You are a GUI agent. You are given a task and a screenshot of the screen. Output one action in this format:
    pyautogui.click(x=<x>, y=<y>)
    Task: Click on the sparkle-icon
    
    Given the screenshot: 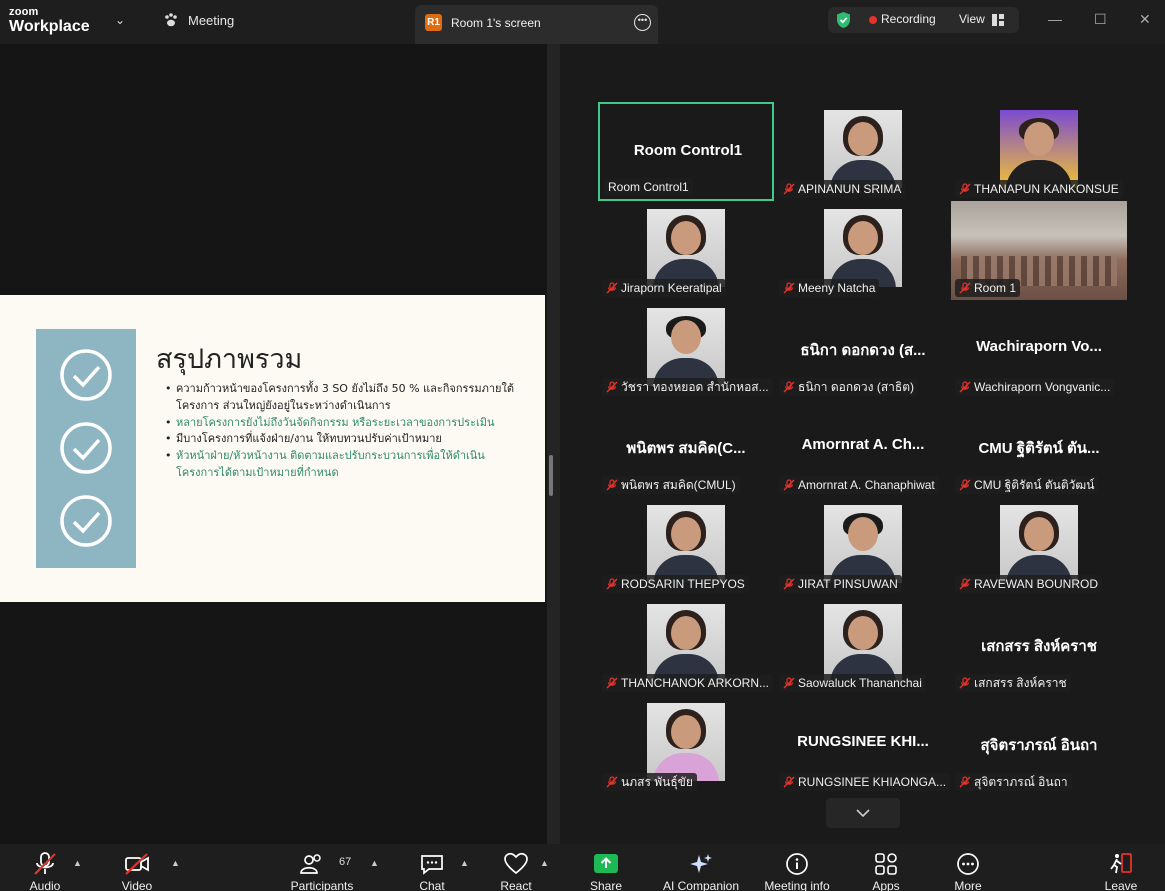 What is the action you would take?
    pyautogui.click(x=701, y=863)
    